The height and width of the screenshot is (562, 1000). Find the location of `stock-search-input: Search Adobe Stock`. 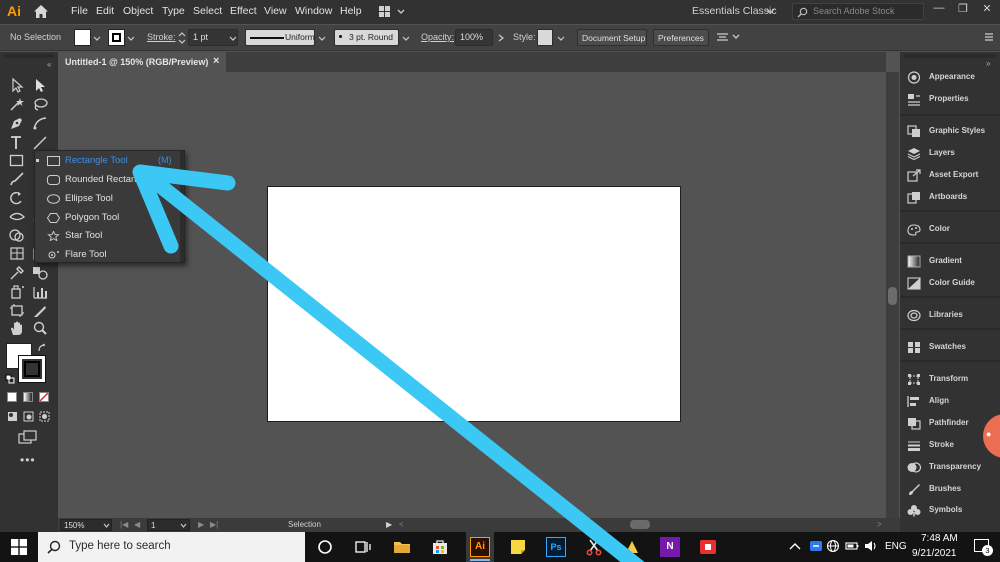

stock-search-input: Search Adobe Stock is located at coordinates (858, 11).